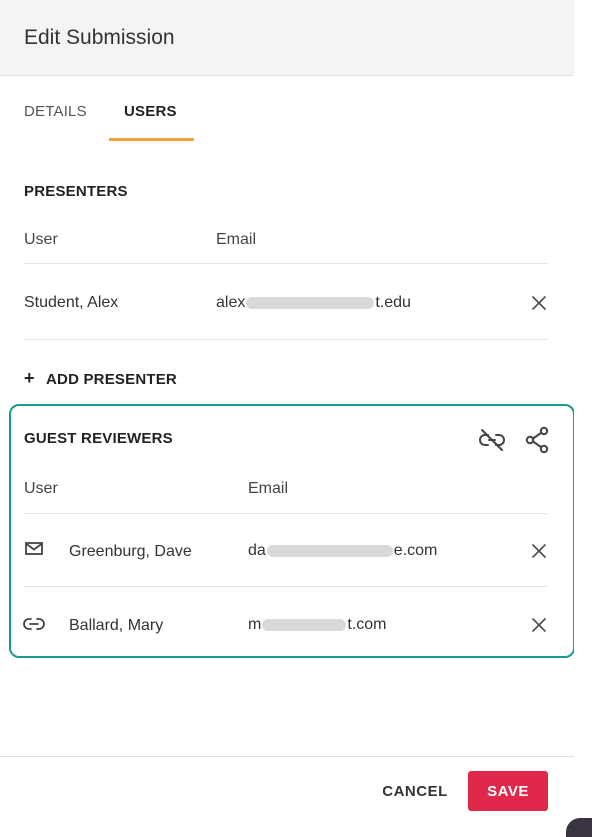 Image resolution: width=592 pixels, height=837 pixels. Describe the element at coordinates (236, 239) in the screenshot. I see `presenters-email-column: Email` at that location.